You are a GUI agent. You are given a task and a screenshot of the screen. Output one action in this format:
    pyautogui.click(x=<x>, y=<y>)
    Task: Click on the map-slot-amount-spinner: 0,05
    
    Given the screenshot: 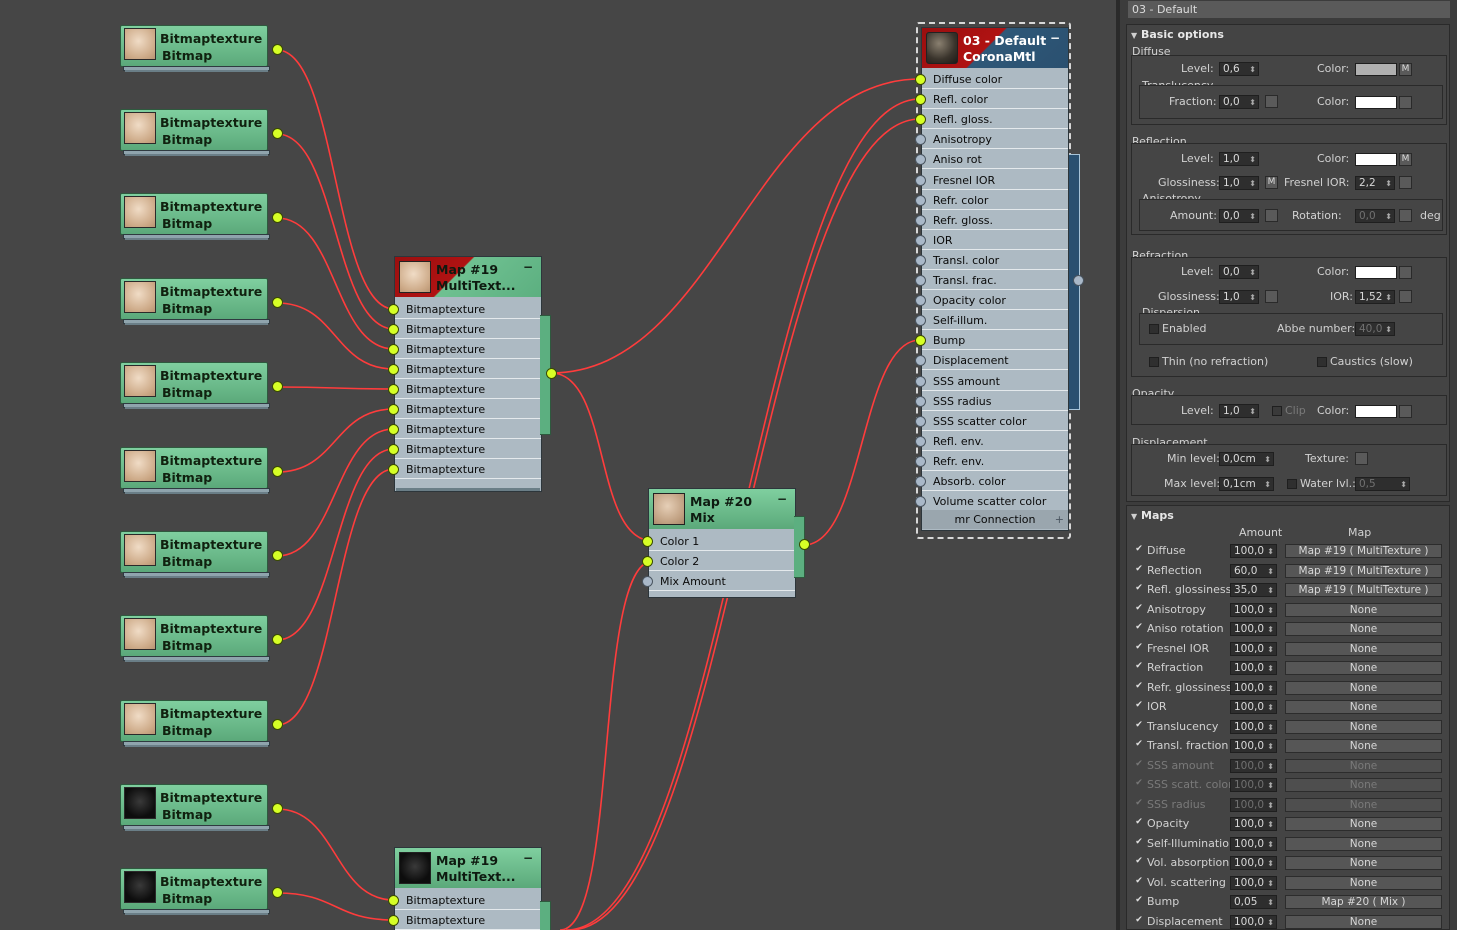 What is the action you would take?
    pyautogui.click(x=1253, y=902)
    